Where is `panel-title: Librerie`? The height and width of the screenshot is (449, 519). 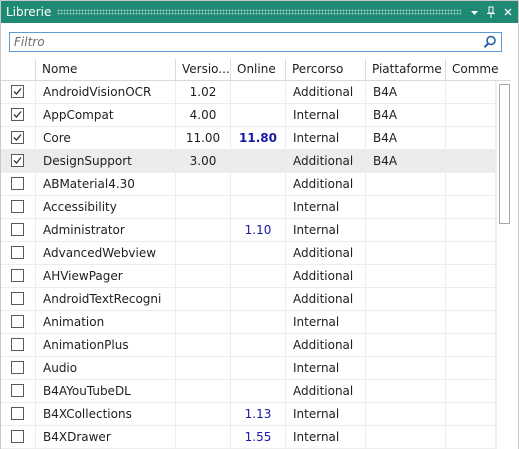
panel-title: Librerie is located at coordinates (29, 12).